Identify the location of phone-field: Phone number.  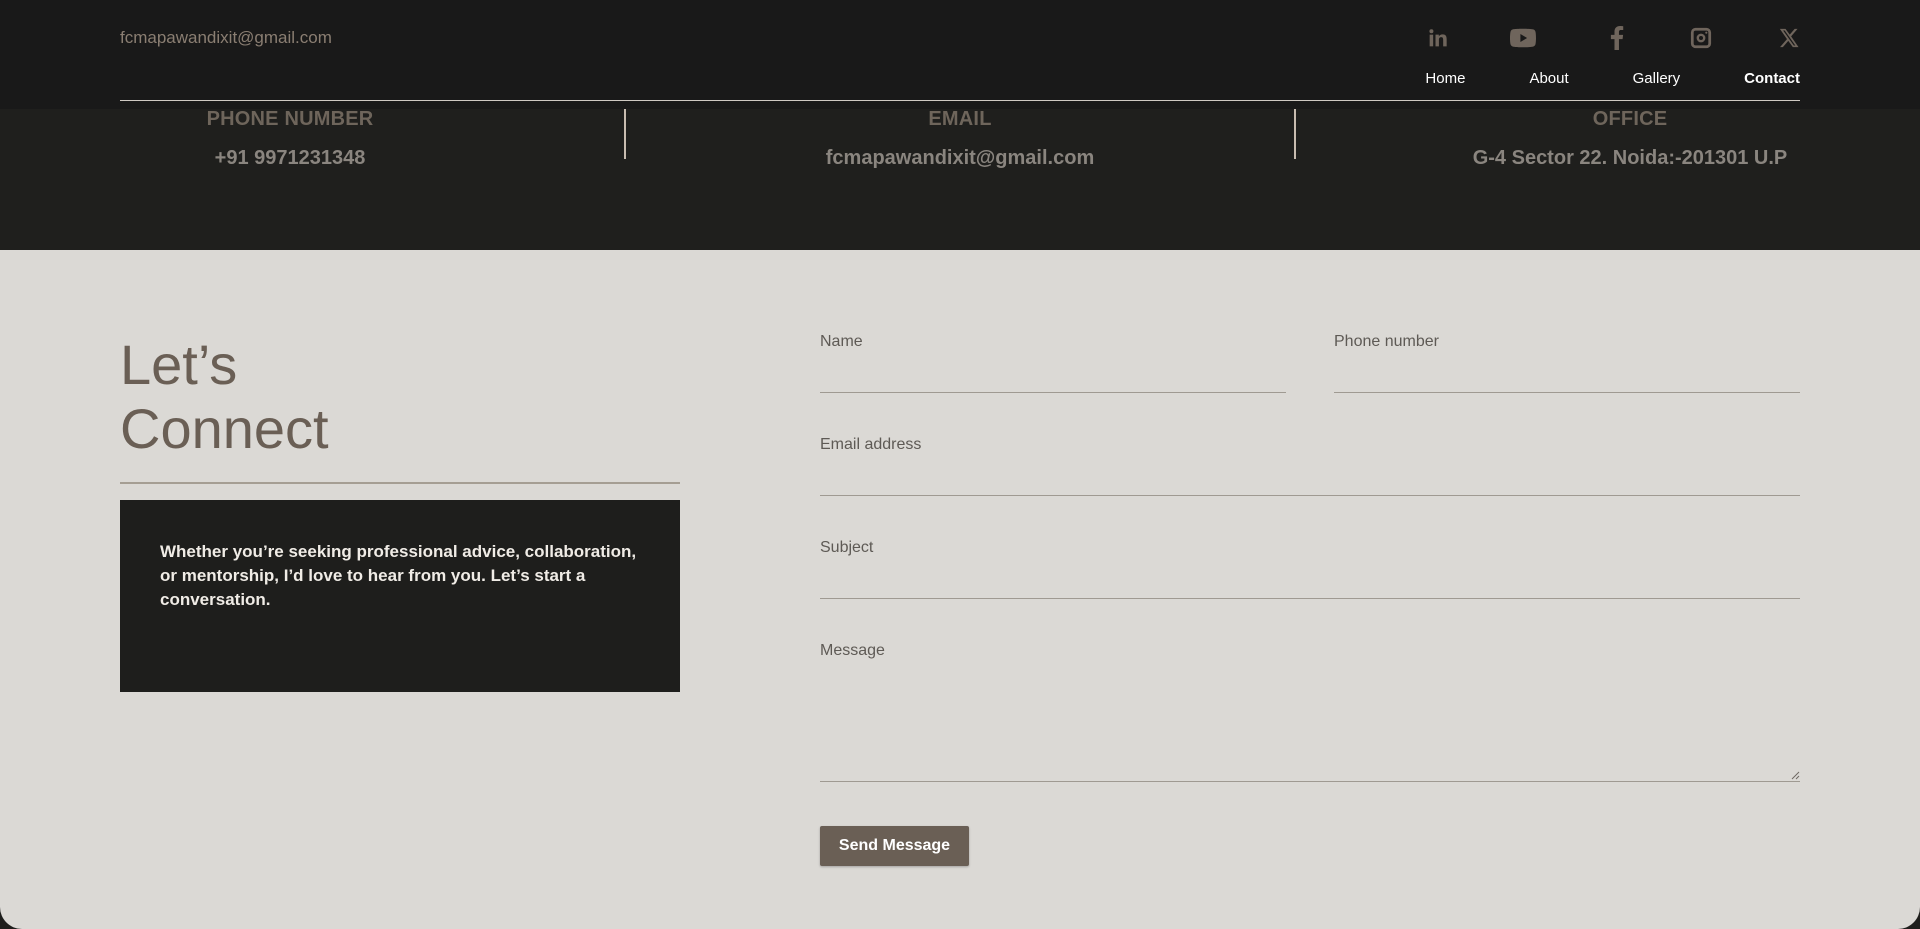
(1567, 363).